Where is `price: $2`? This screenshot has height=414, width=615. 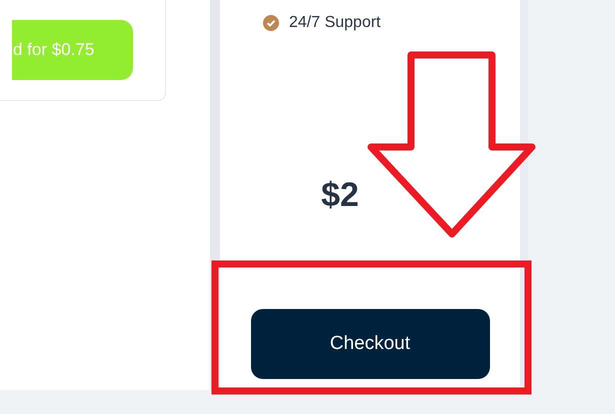 price: $2 is located at coordinates (340, 195).